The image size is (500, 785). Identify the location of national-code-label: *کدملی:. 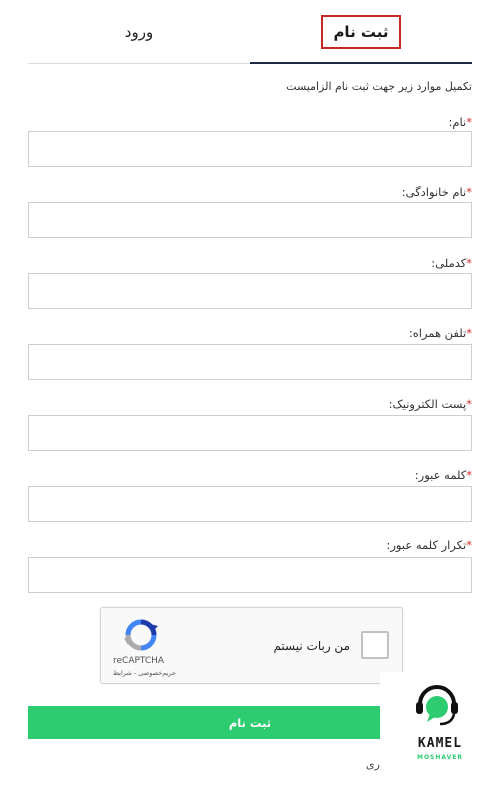
(451, 263).